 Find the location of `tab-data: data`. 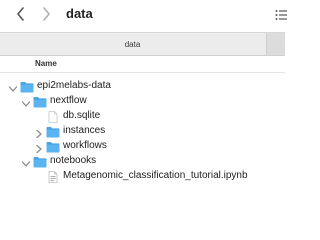

tab-data: data is located at coordinates (132, 44).